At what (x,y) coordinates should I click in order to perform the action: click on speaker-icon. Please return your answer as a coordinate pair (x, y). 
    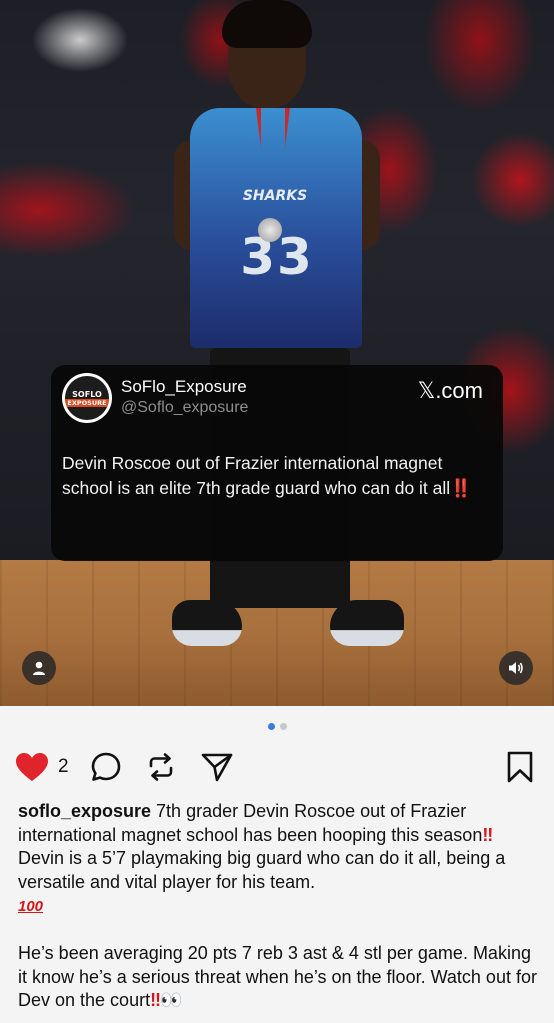
    Looking at the image, I should click on (516, 668).